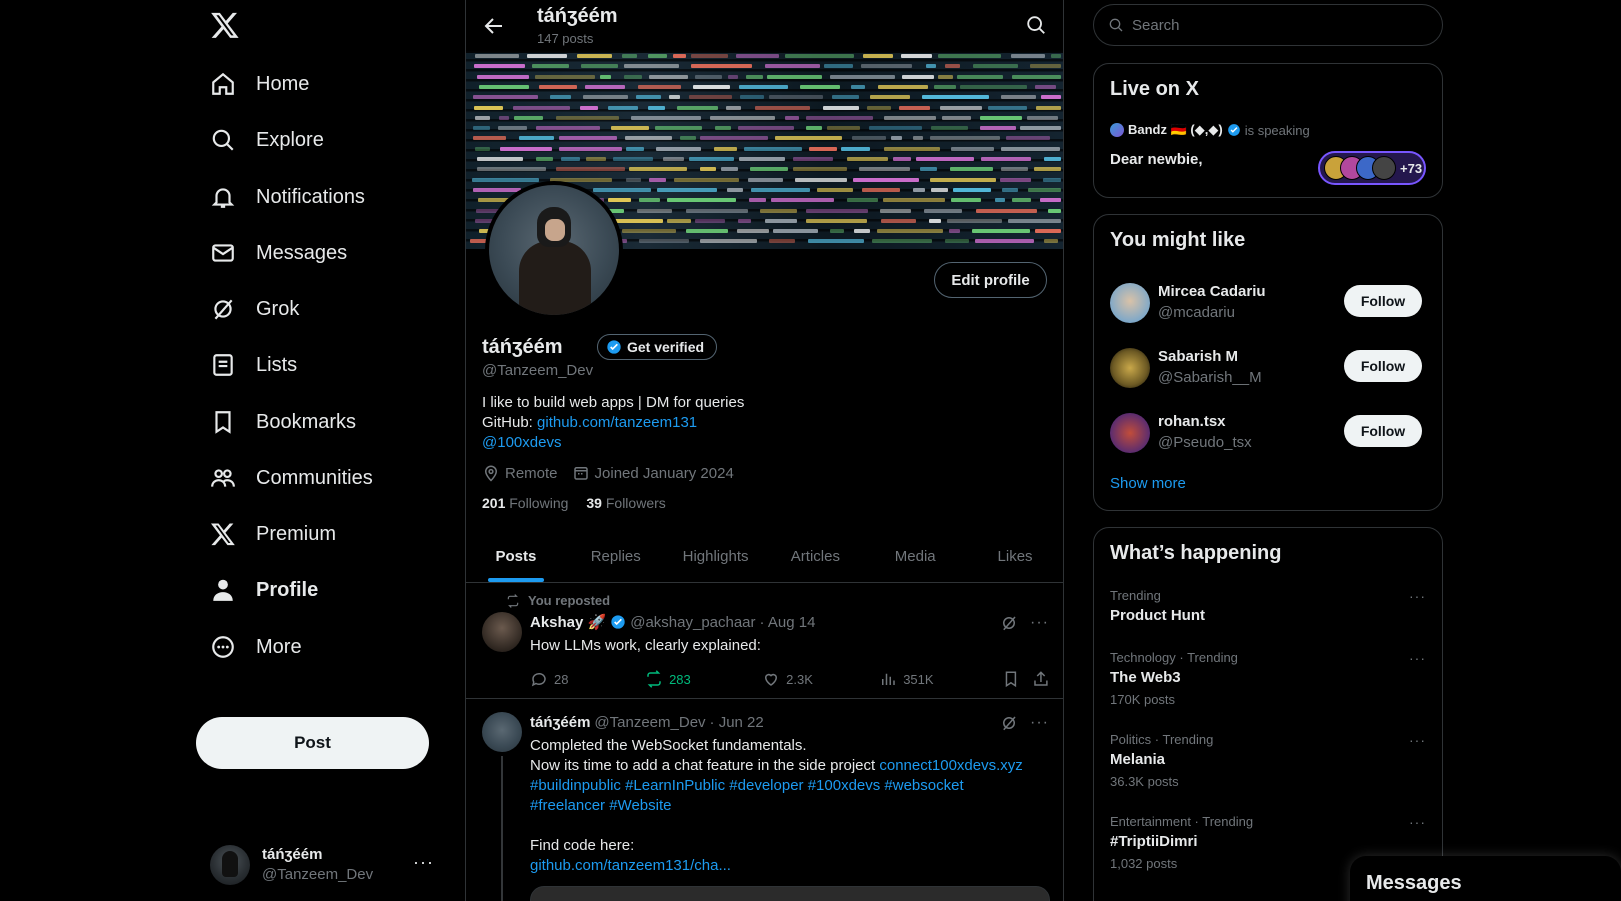  What do you see at coordinates (616, 556) in the screenshot?
I see `tab-replies: Replies` at bounding box center [616, 556].